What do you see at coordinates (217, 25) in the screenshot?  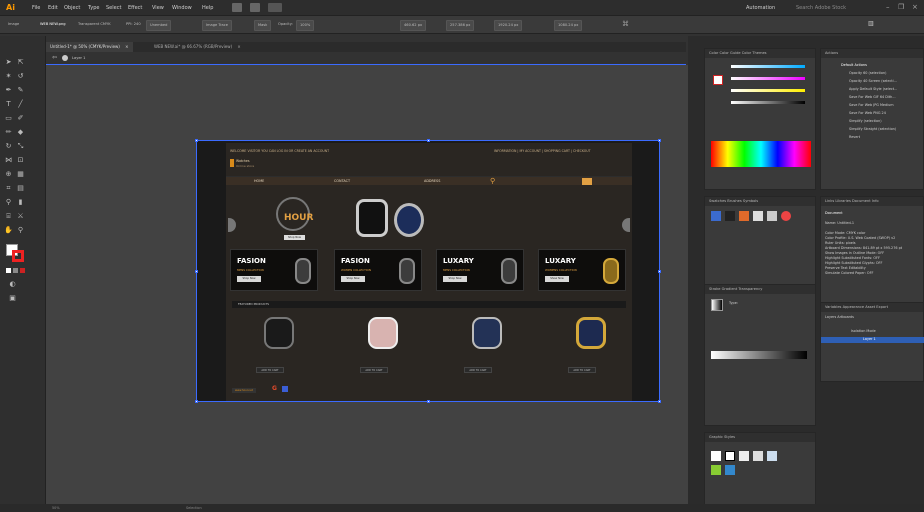 I see `image-trace-button: Image Trace` at bounding box center [217, 25].